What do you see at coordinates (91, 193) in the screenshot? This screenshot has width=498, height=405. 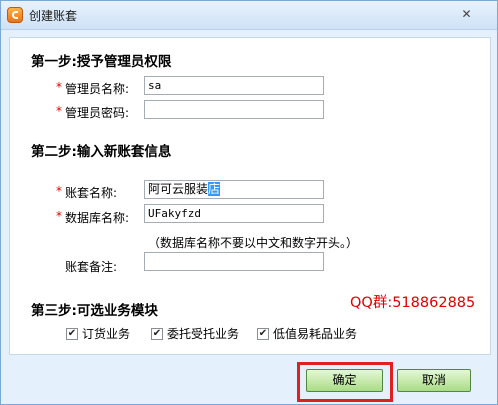 I see `account-name-label: 账套名称:` at bounding box center [91, 193].